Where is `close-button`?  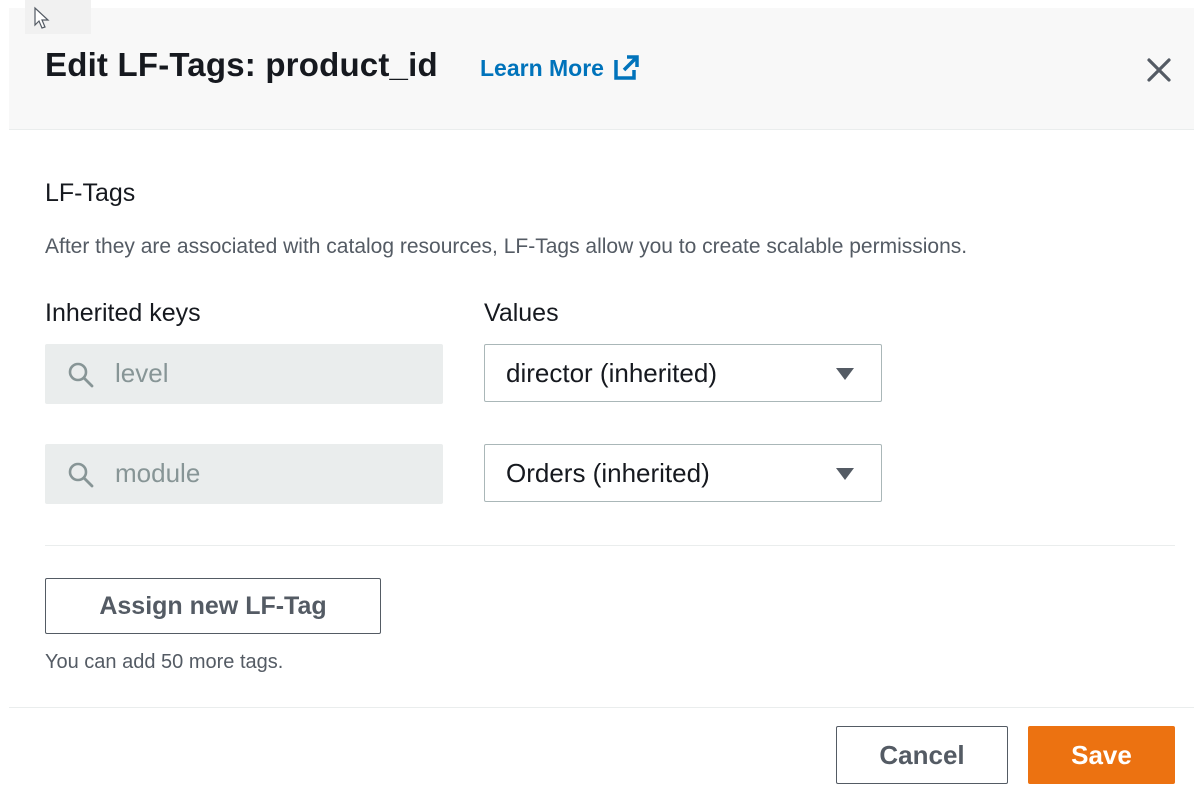 close-button is located at coordinates (1159, 70).